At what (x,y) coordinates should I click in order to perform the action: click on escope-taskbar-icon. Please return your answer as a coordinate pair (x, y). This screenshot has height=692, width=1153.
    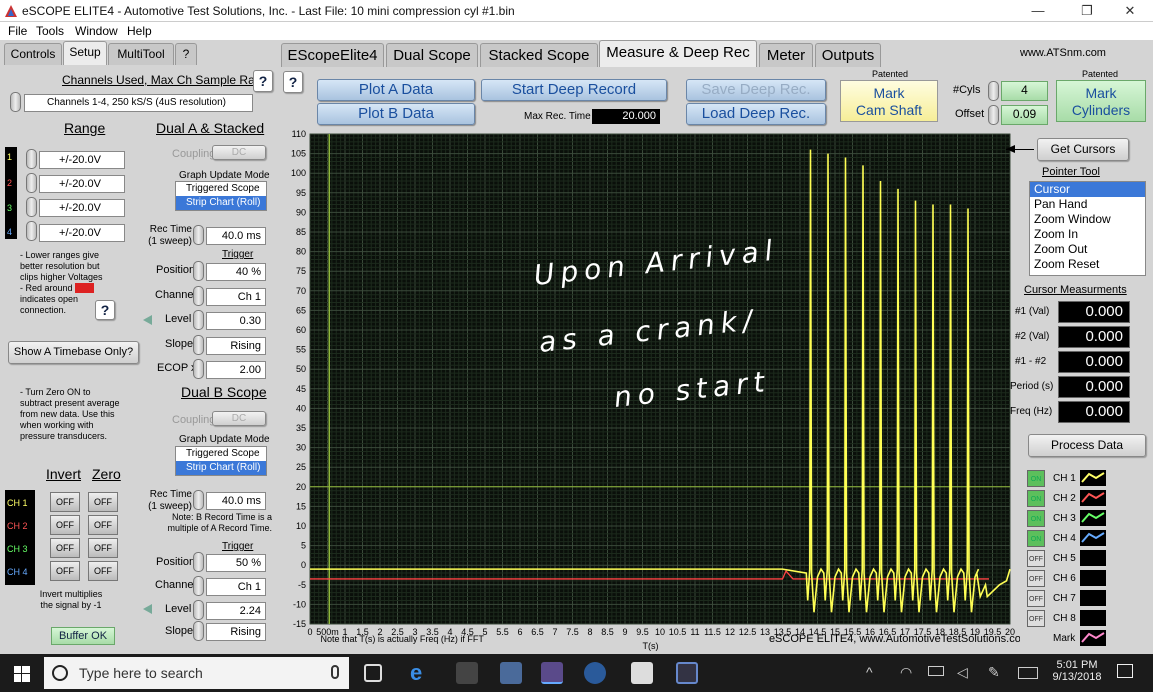
    Looking at the image, I should click on (552, 673).